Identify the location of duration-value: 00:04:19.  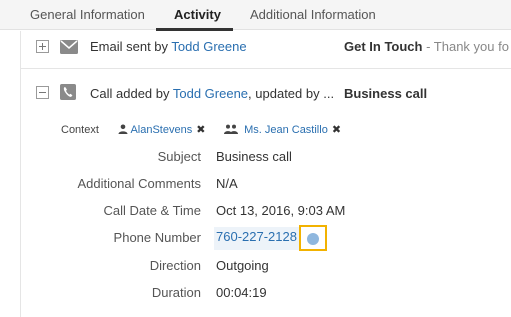
(241, 292).